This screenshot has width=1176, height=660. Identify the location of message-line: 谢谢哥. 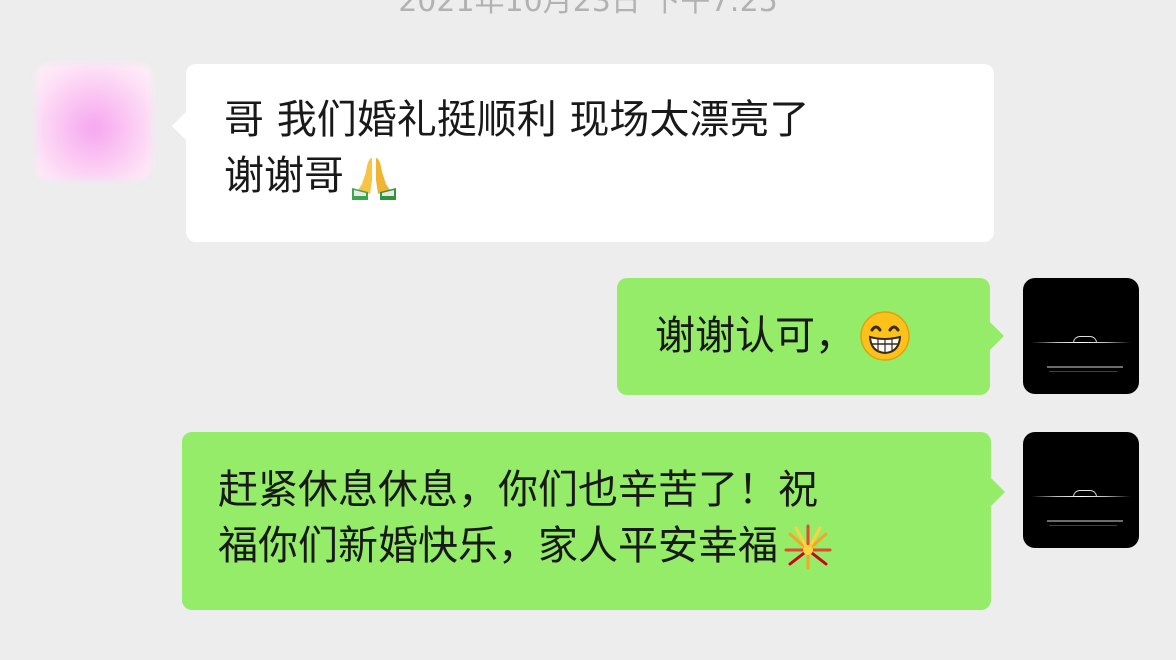
(284, 176).